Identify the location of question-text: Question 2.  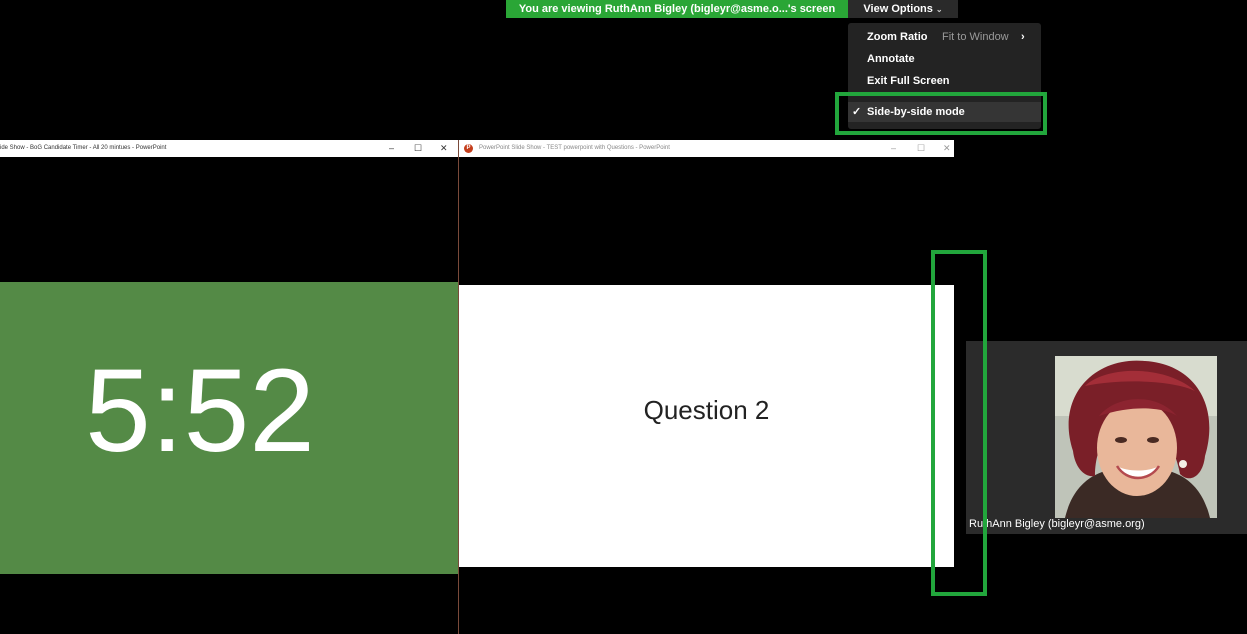
(706, 410).